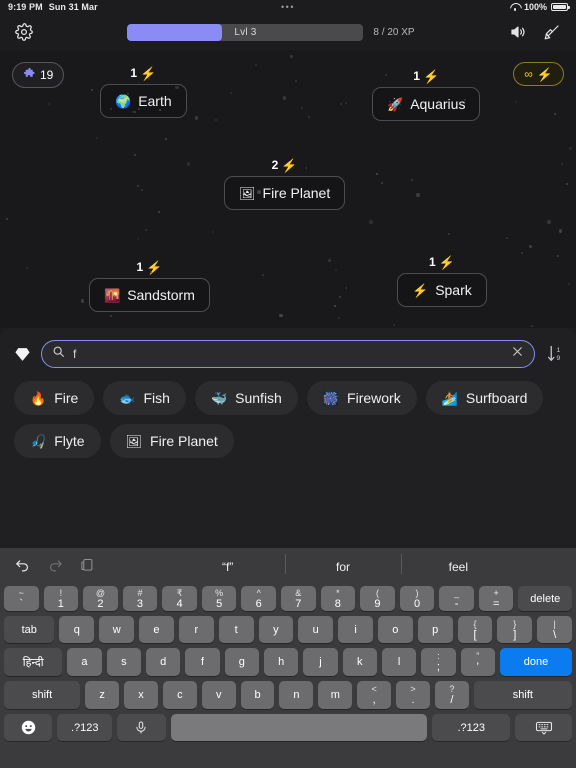 The height and width of the screenshot is (768, 576). What do you see at coordinates (219, 598) in the screenshot?
I see `key-5: % 5` at bounding box center [219, 598].